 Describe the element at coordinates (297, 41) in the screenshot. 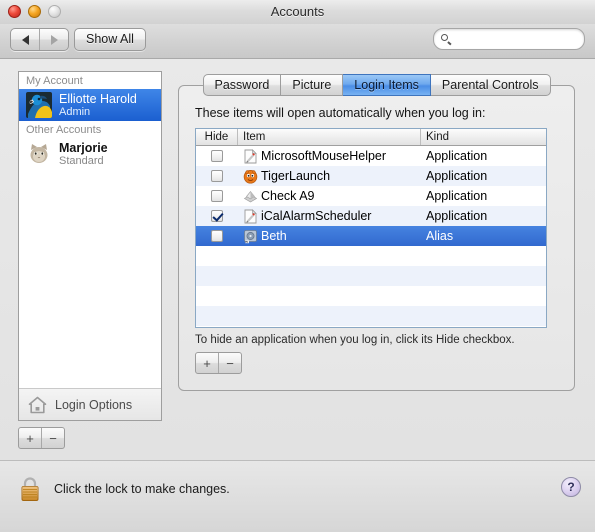

I see `toolbar: Show All` at that location.